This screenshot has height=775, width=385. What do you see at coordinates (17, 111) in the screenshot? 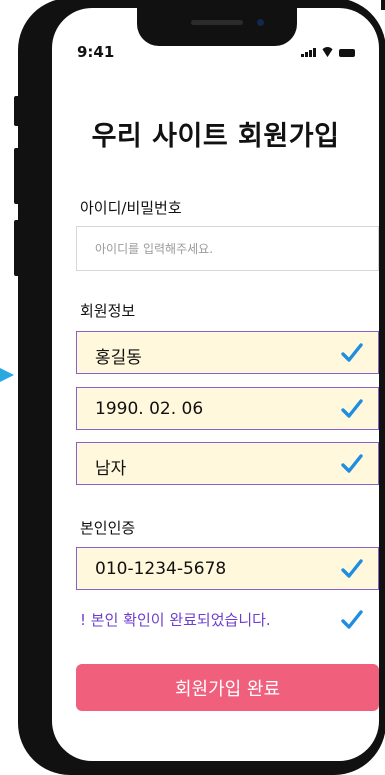
I see `mute-switch` at bounding box center [17, 111].